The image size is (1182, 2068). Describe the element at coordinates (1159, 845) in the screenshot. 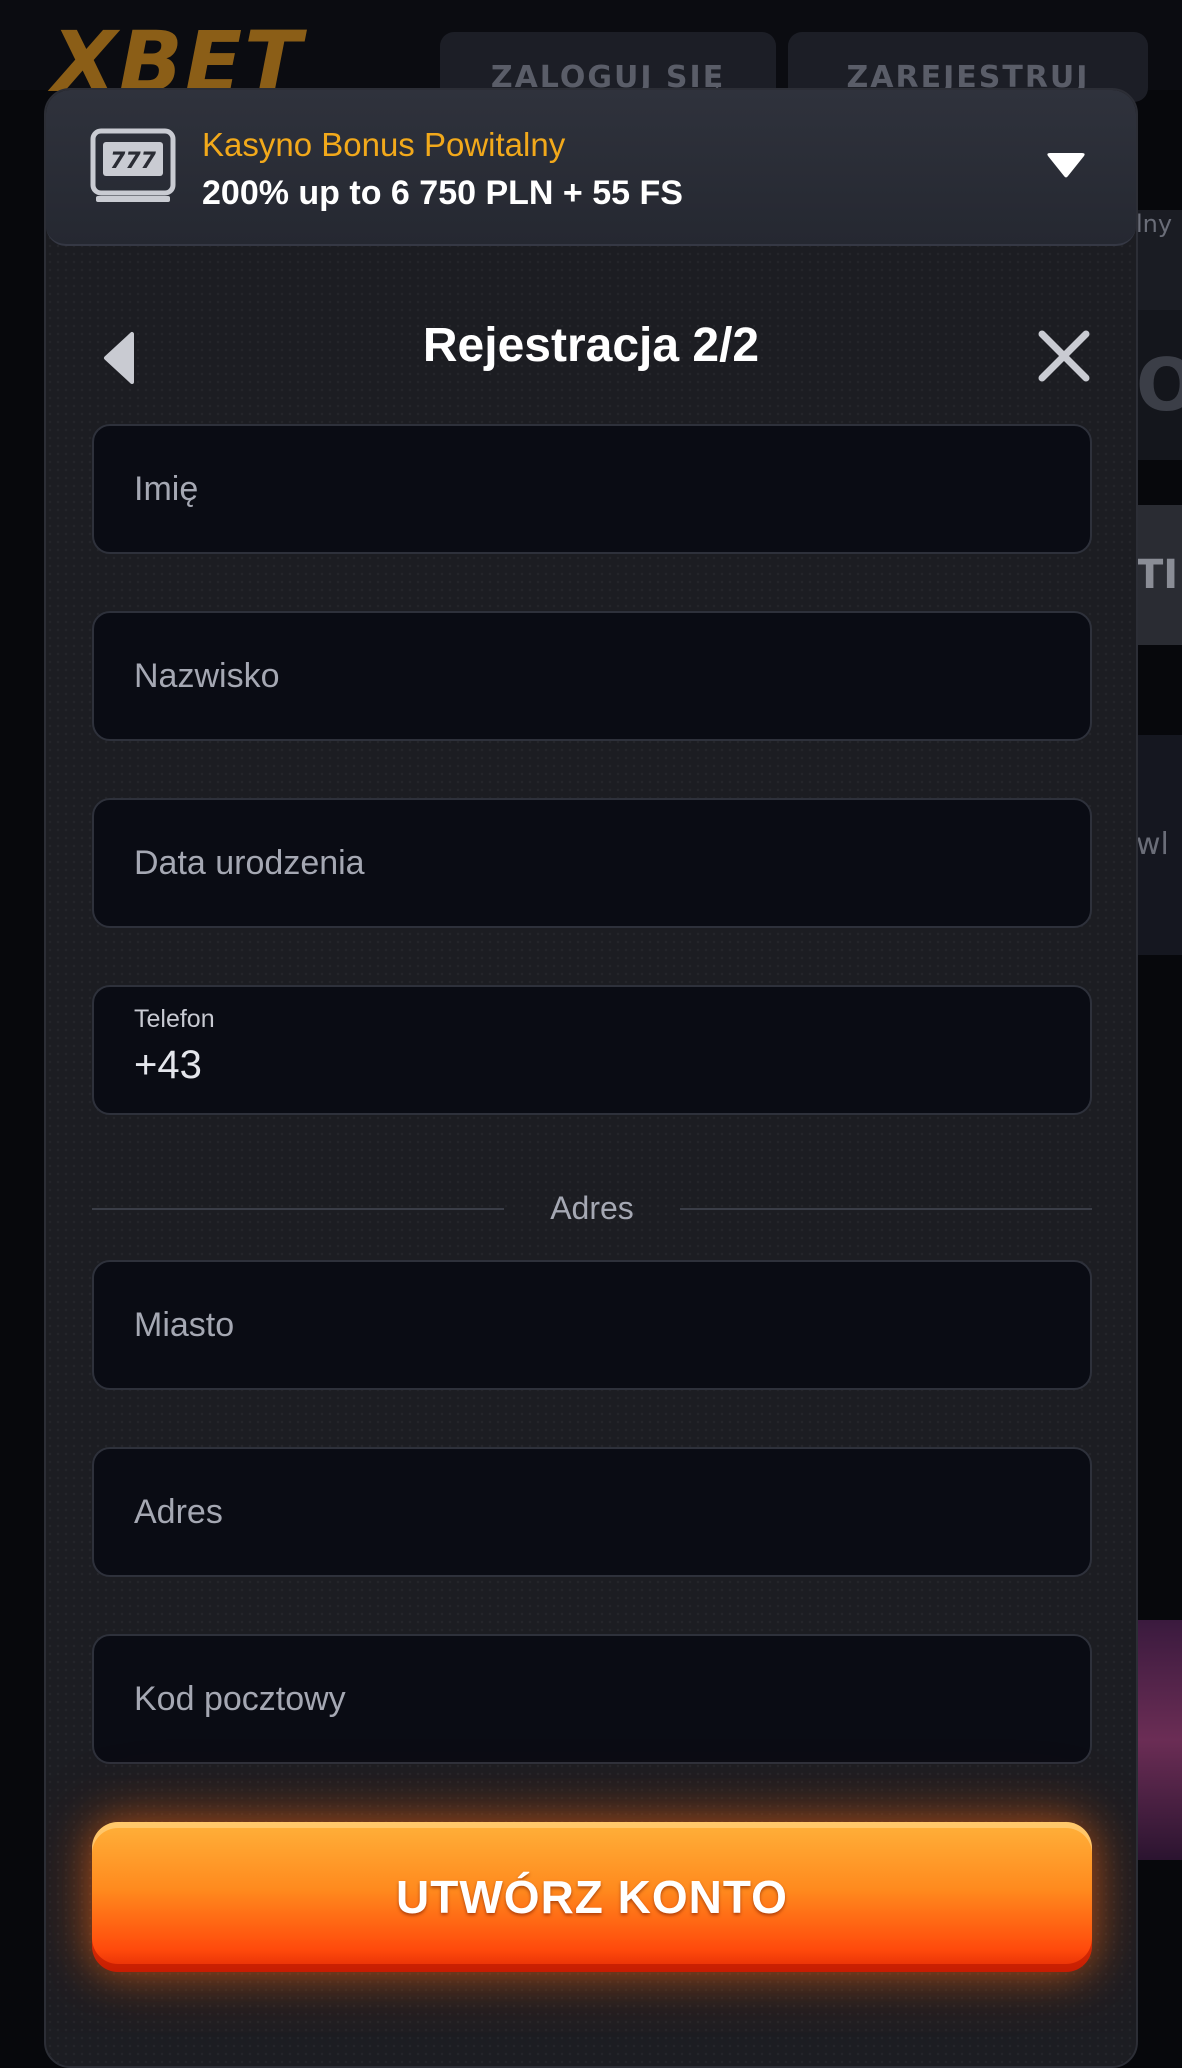

I see `background-fragment: wl` at that location.